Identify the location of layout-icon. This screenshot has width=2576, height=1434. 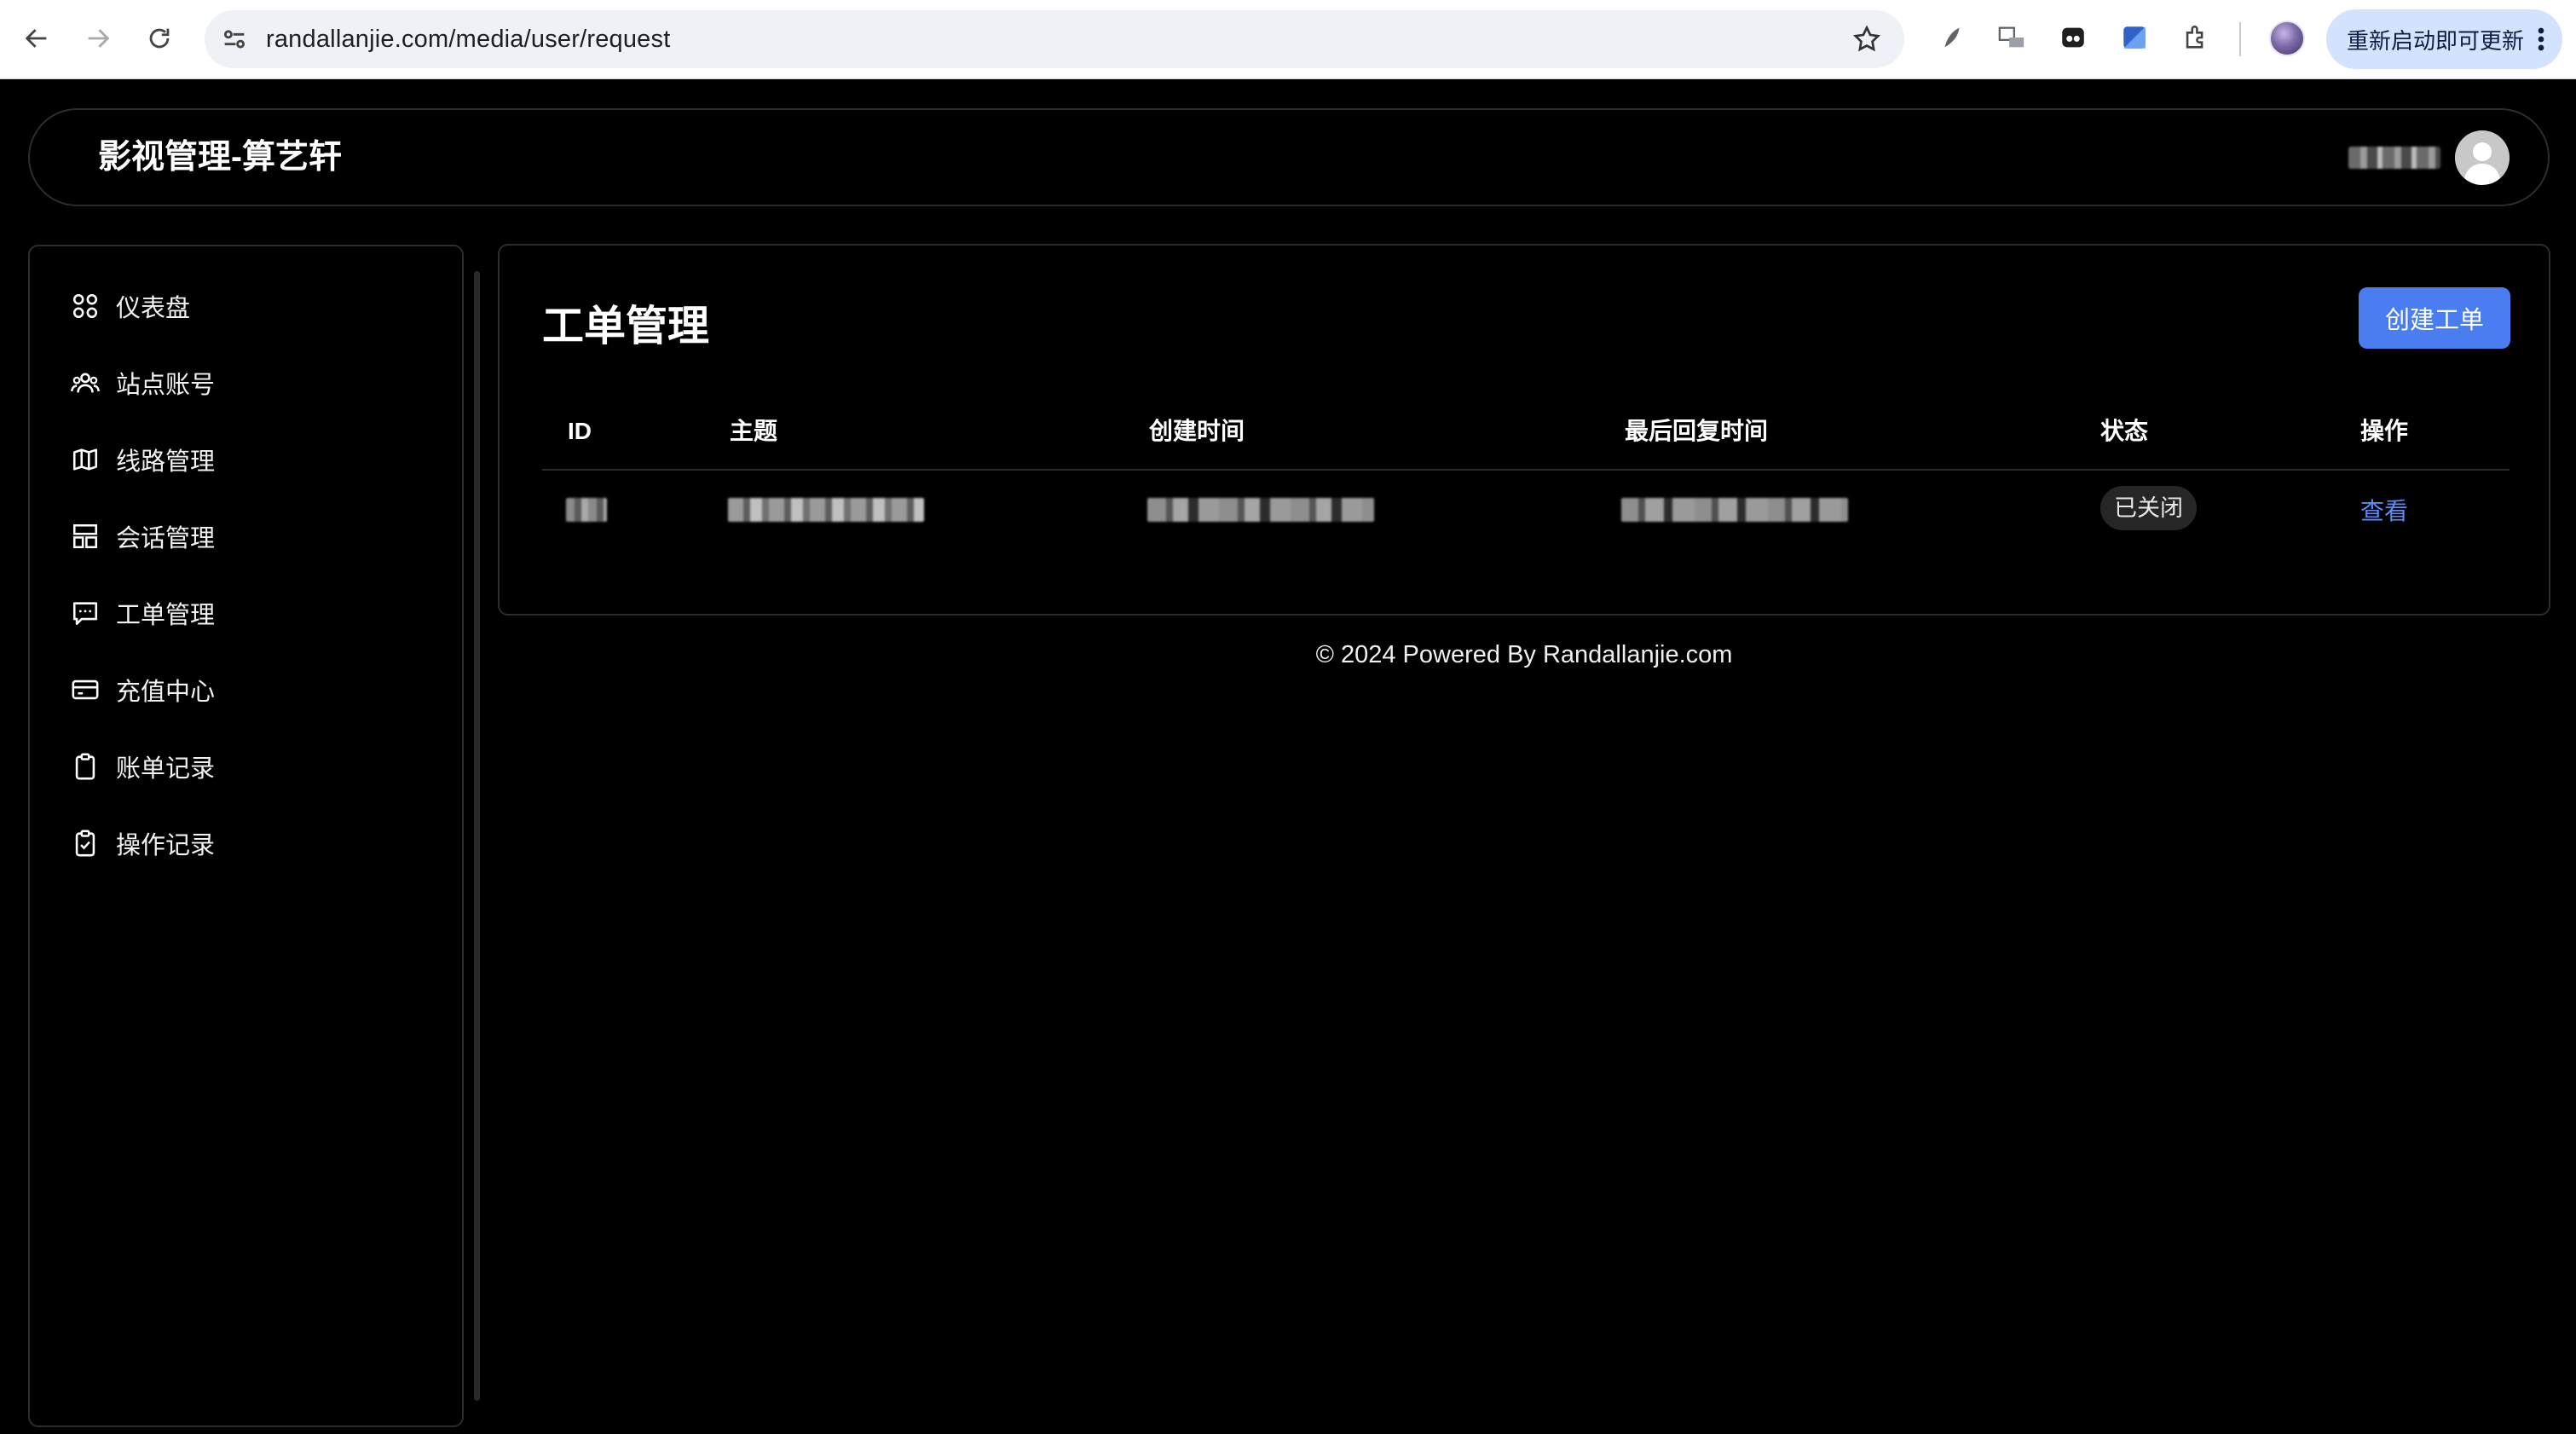
(85, 536).